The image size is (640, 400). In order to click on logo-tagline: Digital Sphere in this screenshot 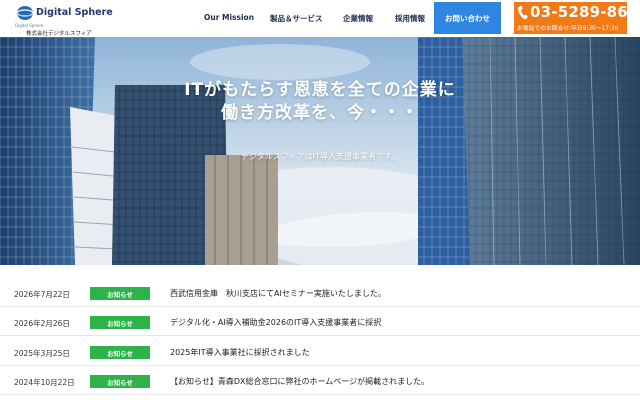, I will do `click(29, 25)`.